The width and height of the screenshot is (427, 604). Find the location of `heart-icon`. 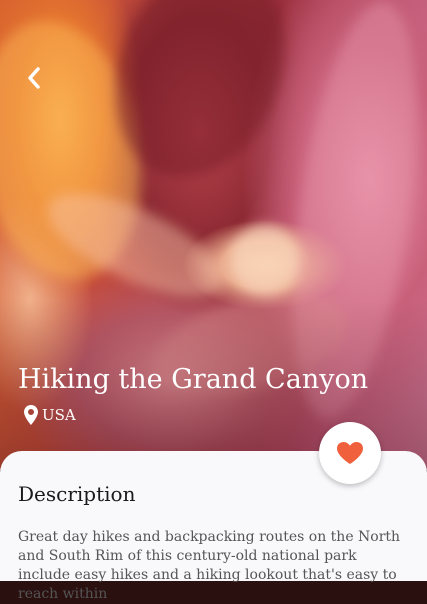

heart-icon is located at coordinates (350, 453).